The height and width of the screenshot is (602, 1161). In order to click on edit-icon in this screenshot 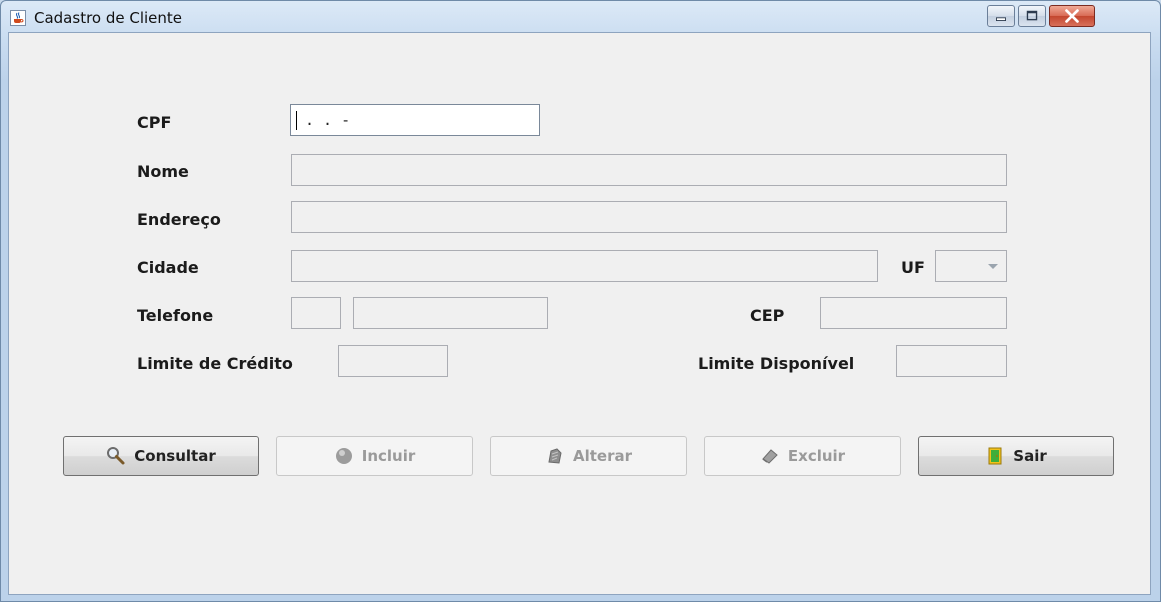, I will do `click(555, 456)`.